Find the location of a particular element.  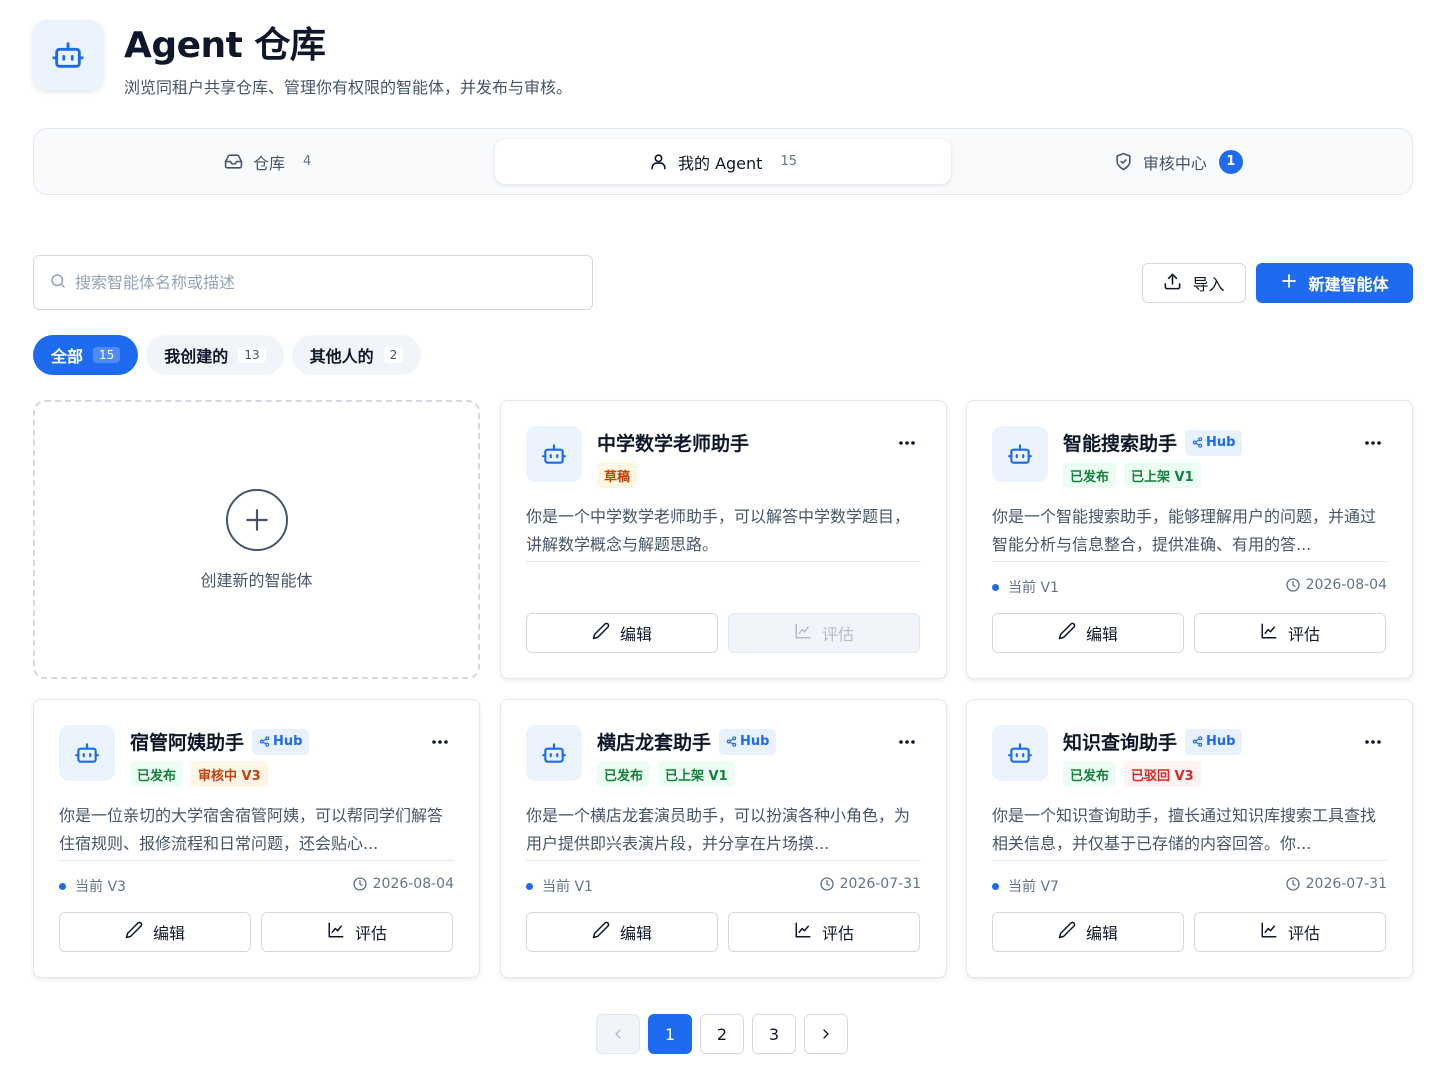

page-title: Agent 仓库 is located at coordinates (225, 45).